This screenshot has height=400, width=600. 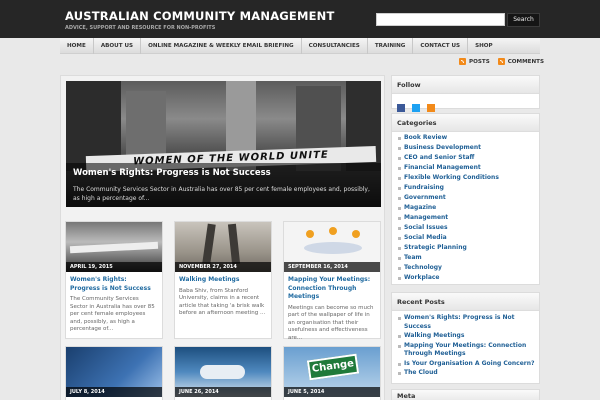 I want to click on post-date: NOVEMBER 27, 2014, so click(x=223, y=267).